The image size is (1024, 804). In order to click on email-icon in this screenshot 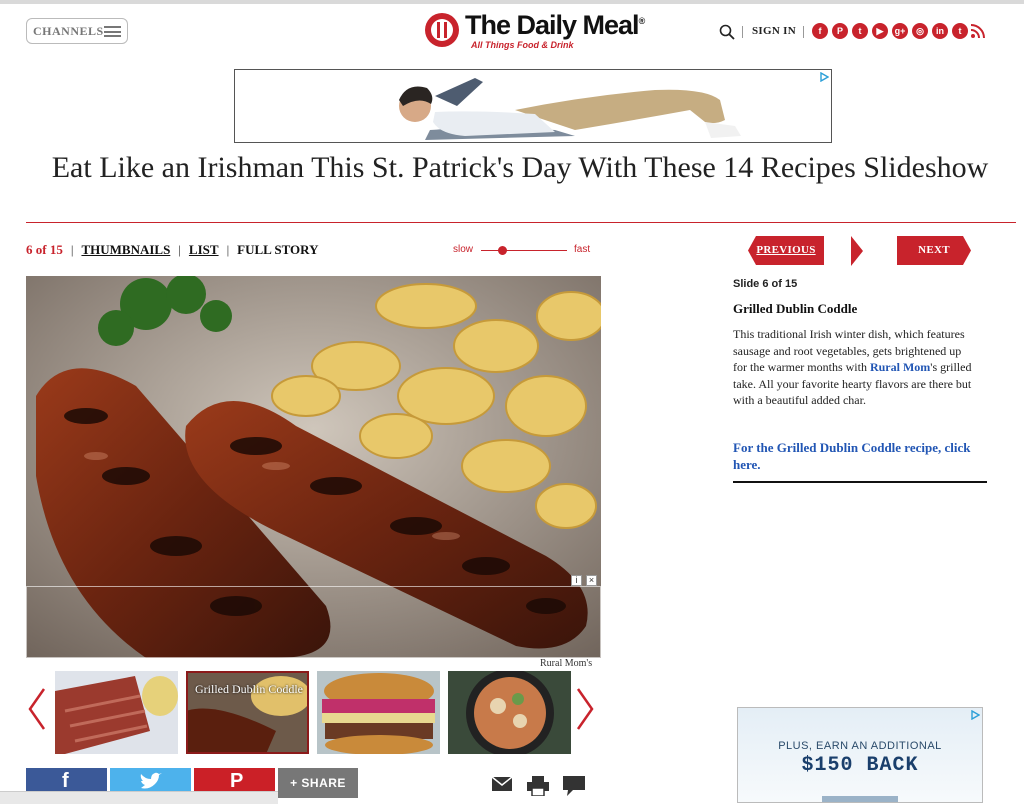, I will do `click(502, 784)`.